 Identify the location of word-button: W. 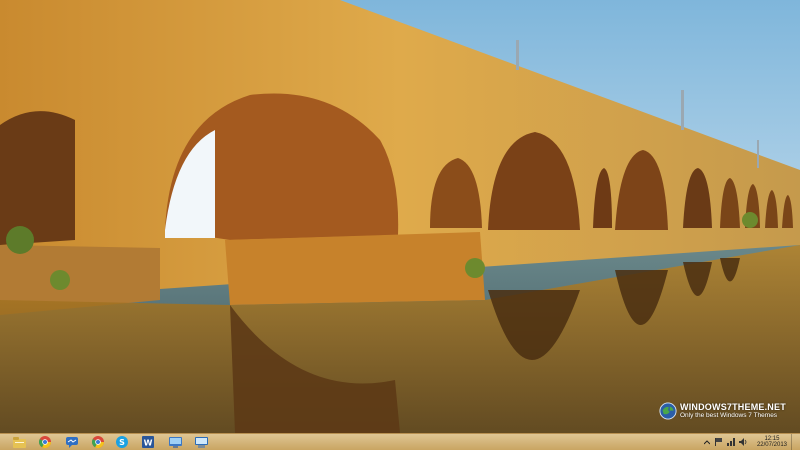
(148, 442).